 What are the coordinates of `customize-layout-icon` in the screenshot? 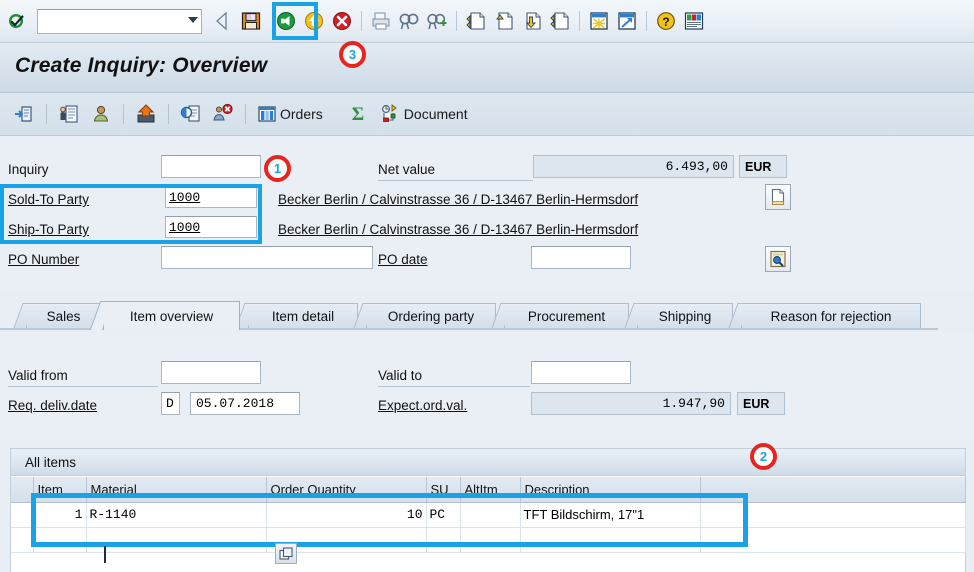 It's located at (694, 21).